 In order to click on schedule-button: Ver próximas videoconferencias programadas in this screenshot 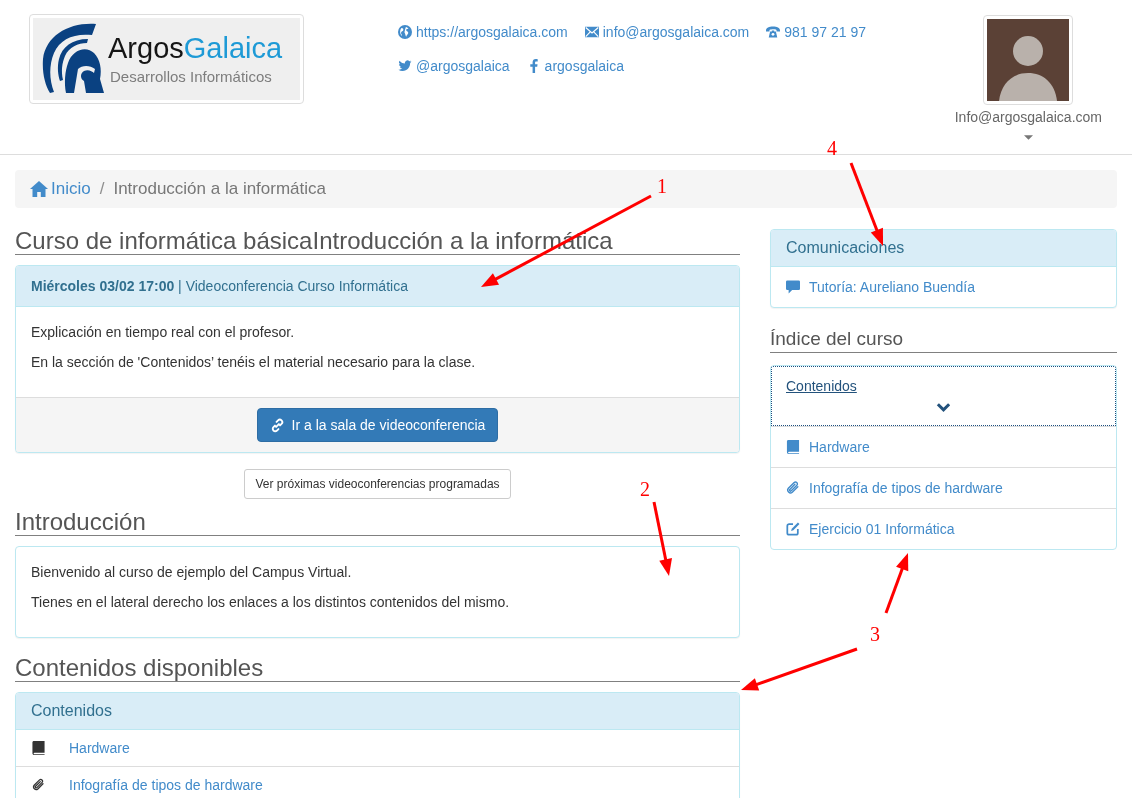, I will do `click(377, 484)`.